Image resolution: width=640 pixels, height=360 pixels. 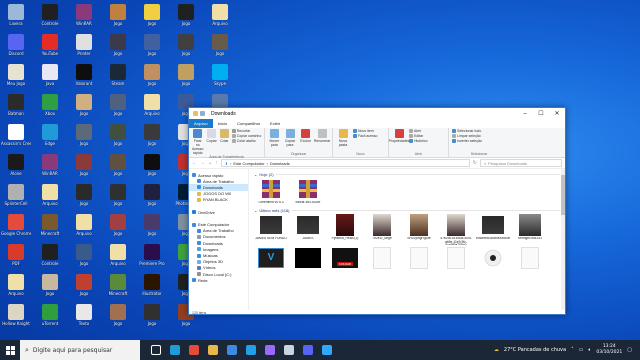 I want to click on maximize-button: ☐, so click(x=541, y=113).